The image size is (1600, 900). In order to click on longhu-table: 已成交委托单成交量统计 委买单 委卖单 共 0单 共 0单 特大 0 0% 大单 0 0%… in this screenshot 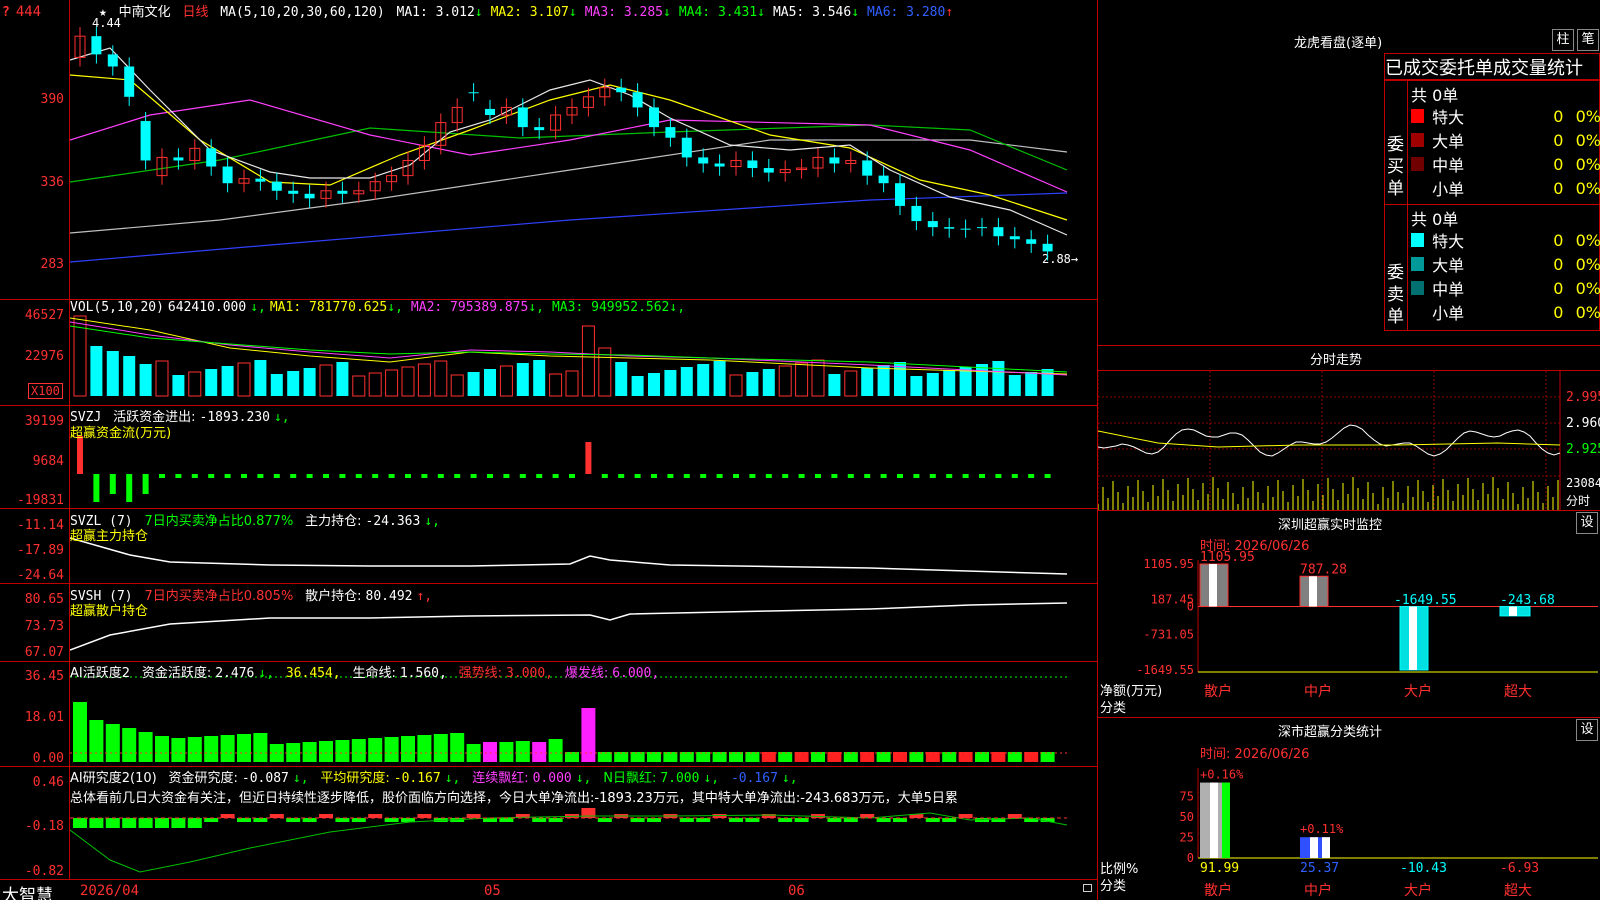, I will do `click(1492, 192)`.